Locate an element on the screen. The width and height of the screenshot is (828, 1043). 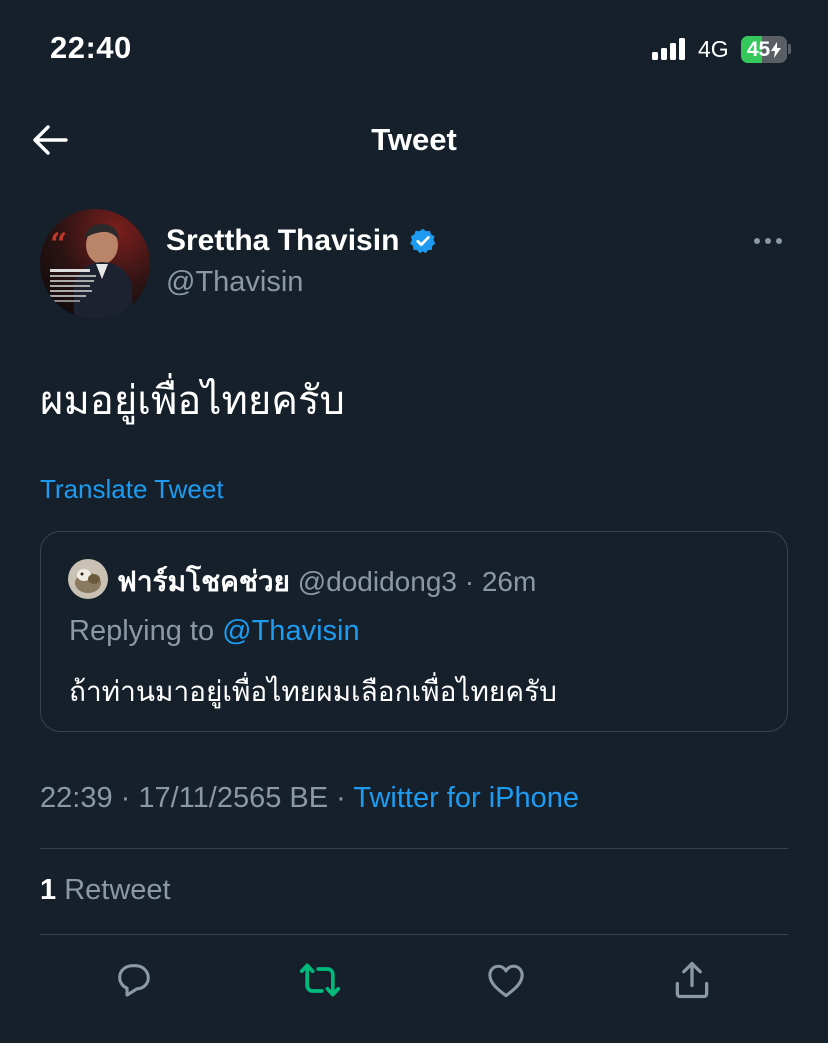
replying-prefix: Replying to is located at coordinates (142, 631).